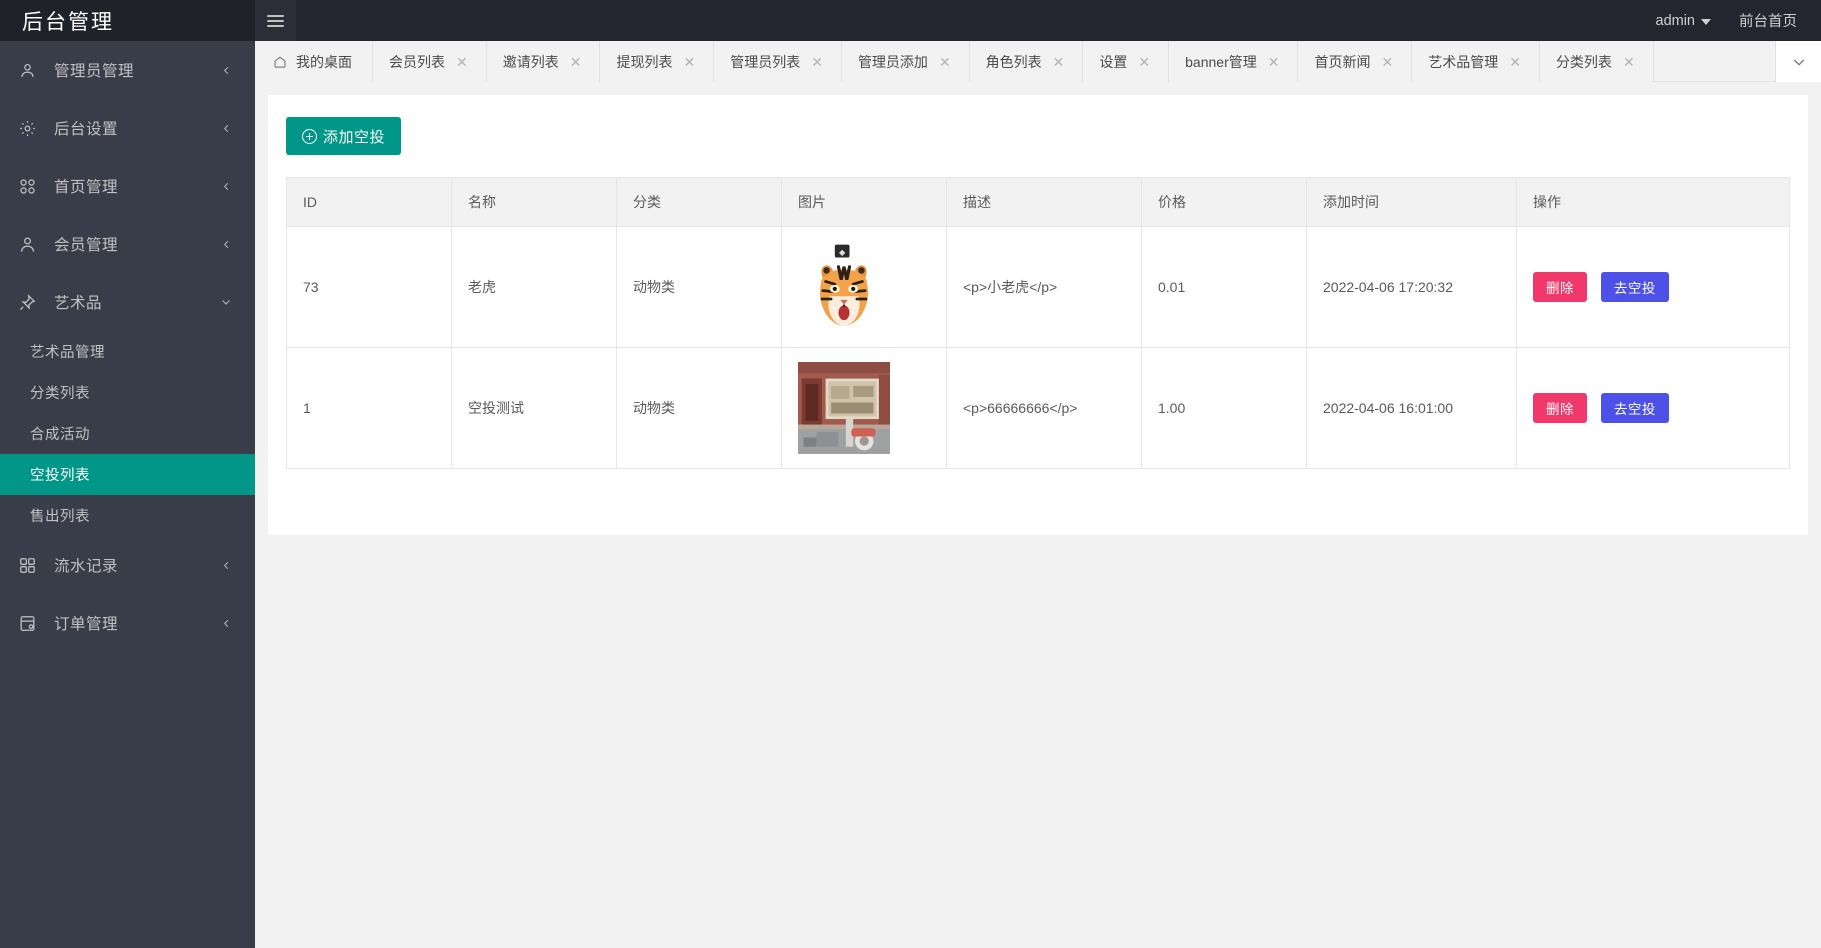  I want to click on tab-homepage-news: 首页新闻 ✕, so click(1355, 61).